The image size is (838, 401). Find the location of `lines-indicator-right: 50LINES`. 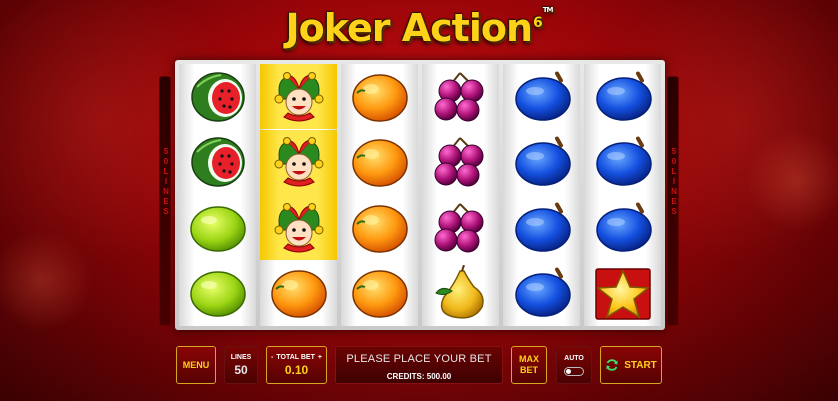

lines-indicator-right: 50LINES is located at coordinates (673, 201).